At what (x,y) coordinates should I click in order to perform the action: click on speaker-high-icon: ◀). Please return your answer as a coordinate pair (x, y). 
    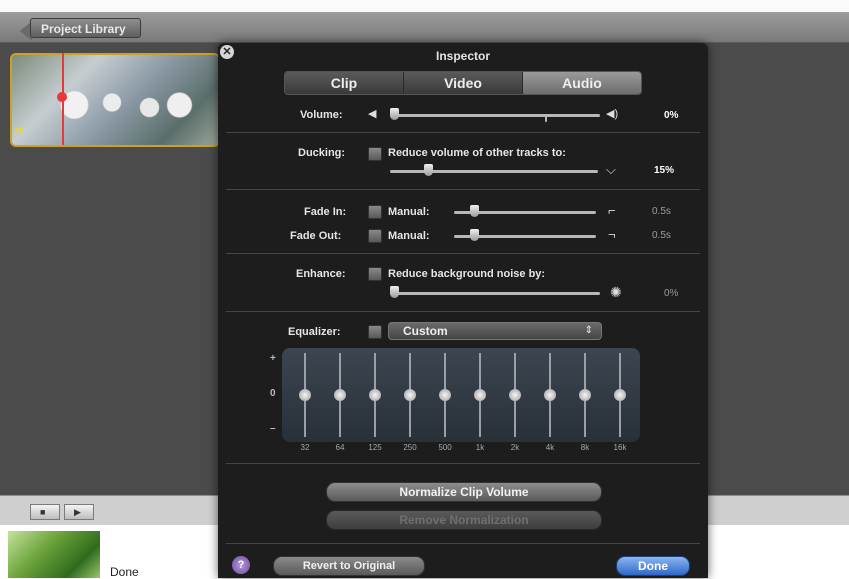
    Looking at the image, I should click on (612, 114).